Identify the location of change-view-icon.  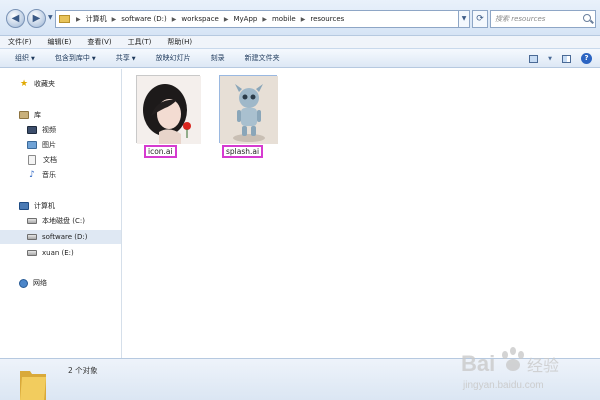
(534, 58).